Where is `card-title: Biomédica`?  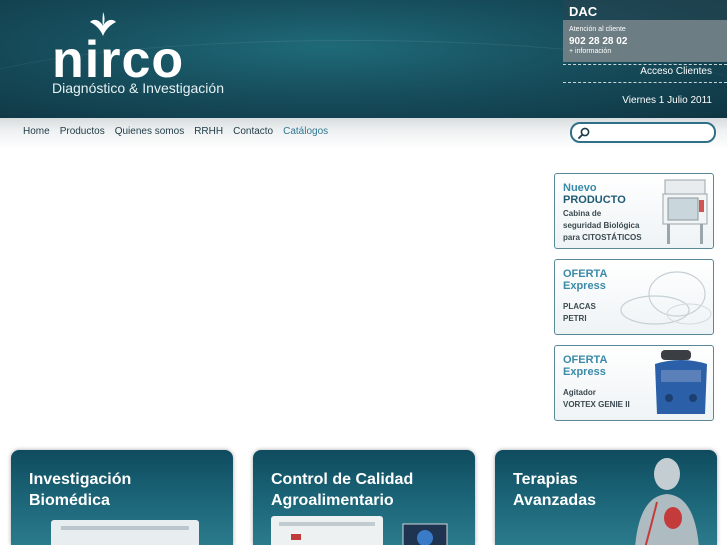 card-title: Biomédica is located at coordinates (69, 500).